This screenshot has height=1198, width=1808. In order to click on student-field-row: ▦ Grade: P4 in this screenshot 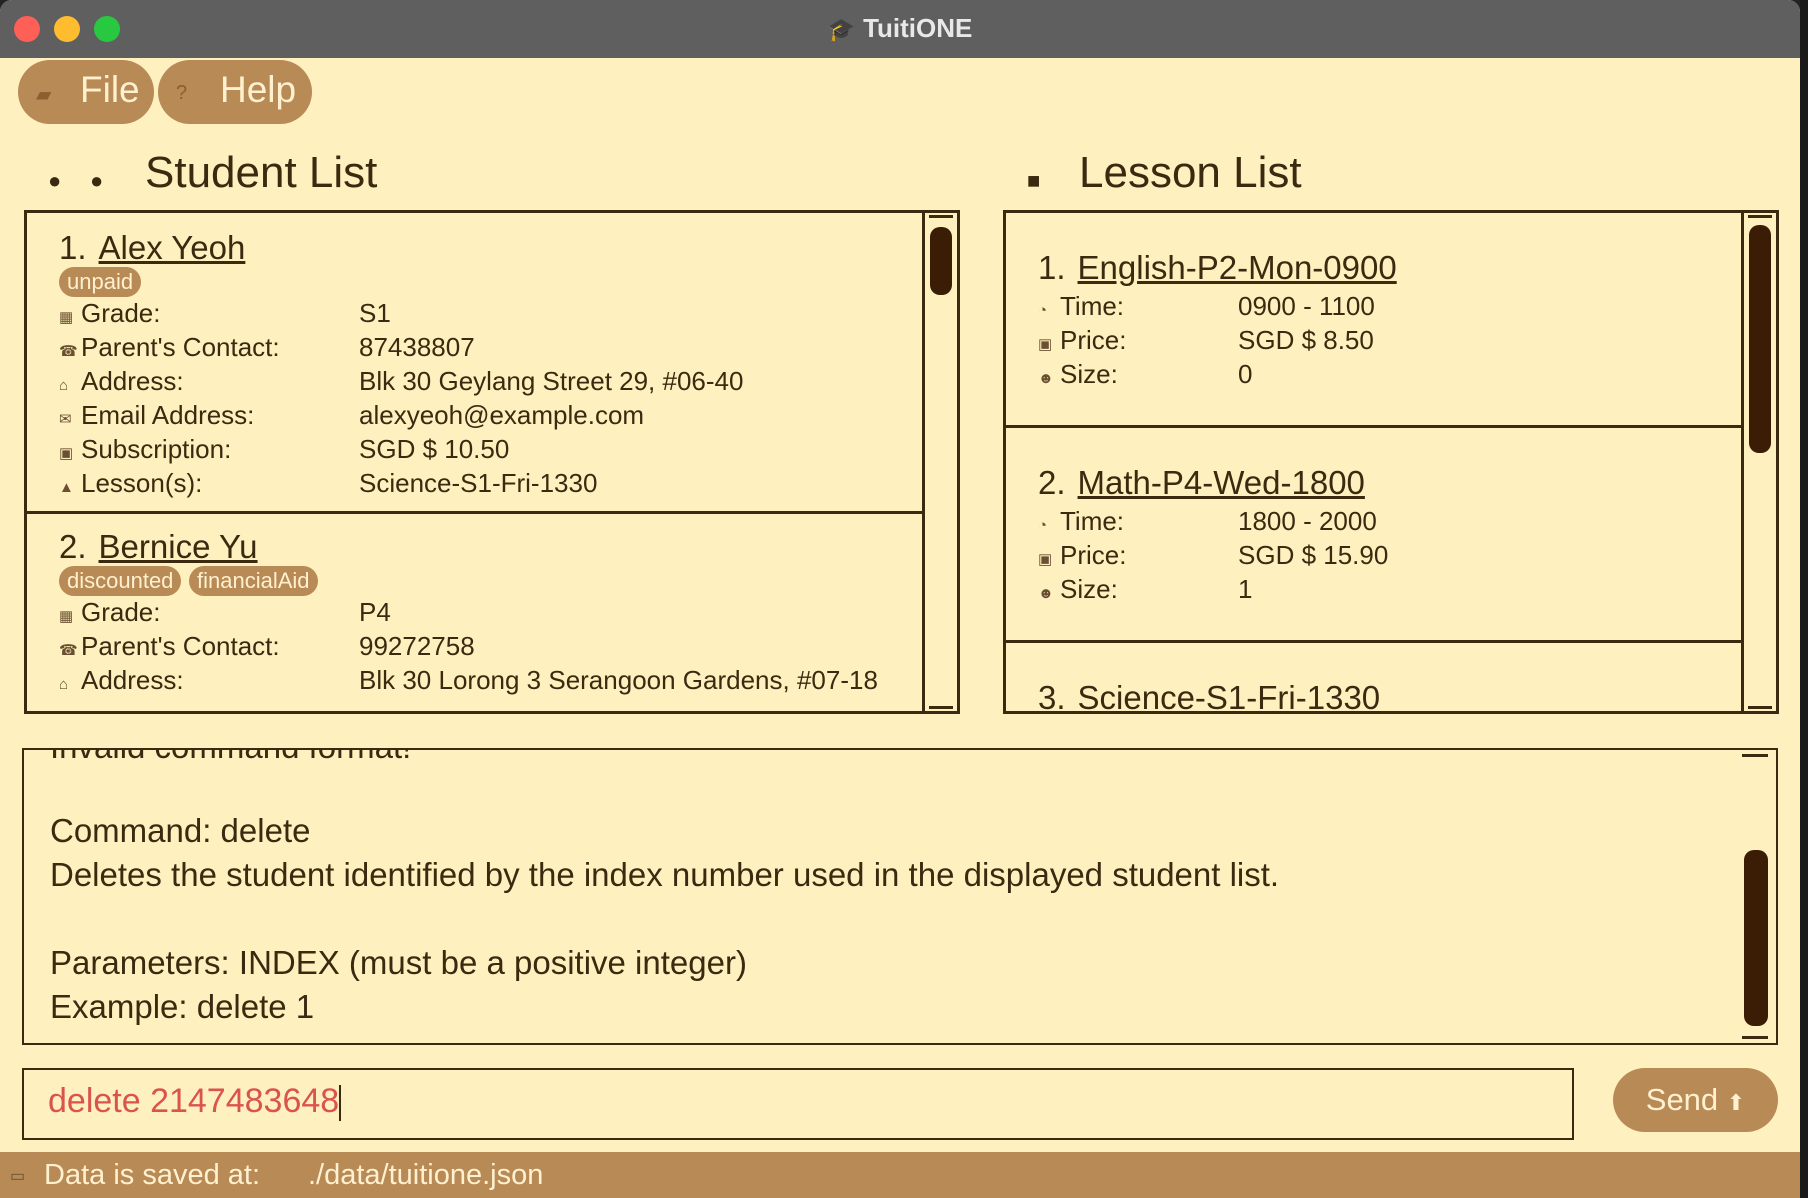, I will do `click(225, 612)`.